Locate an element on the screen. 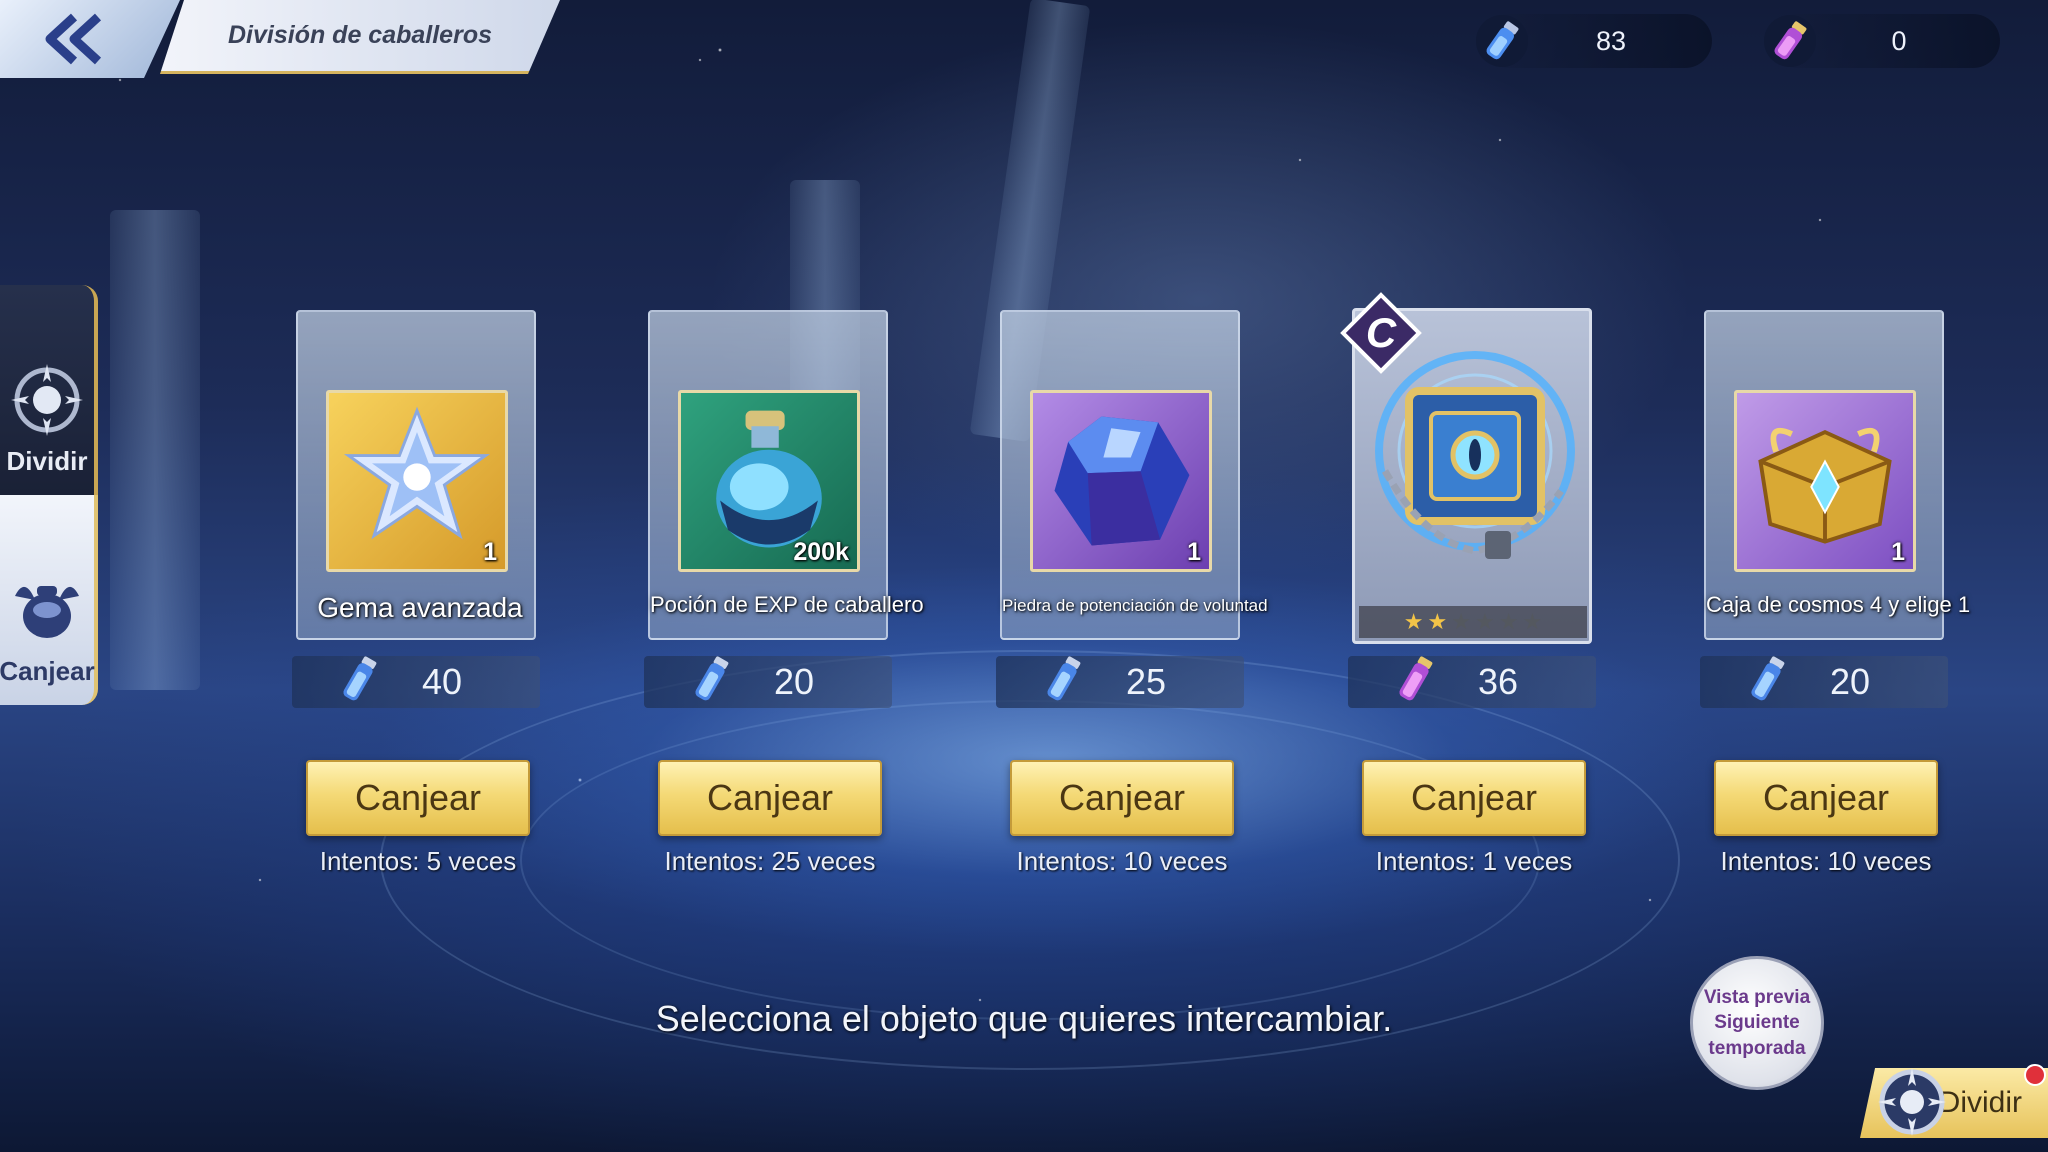  back-button is located at coordinates (90, 39).